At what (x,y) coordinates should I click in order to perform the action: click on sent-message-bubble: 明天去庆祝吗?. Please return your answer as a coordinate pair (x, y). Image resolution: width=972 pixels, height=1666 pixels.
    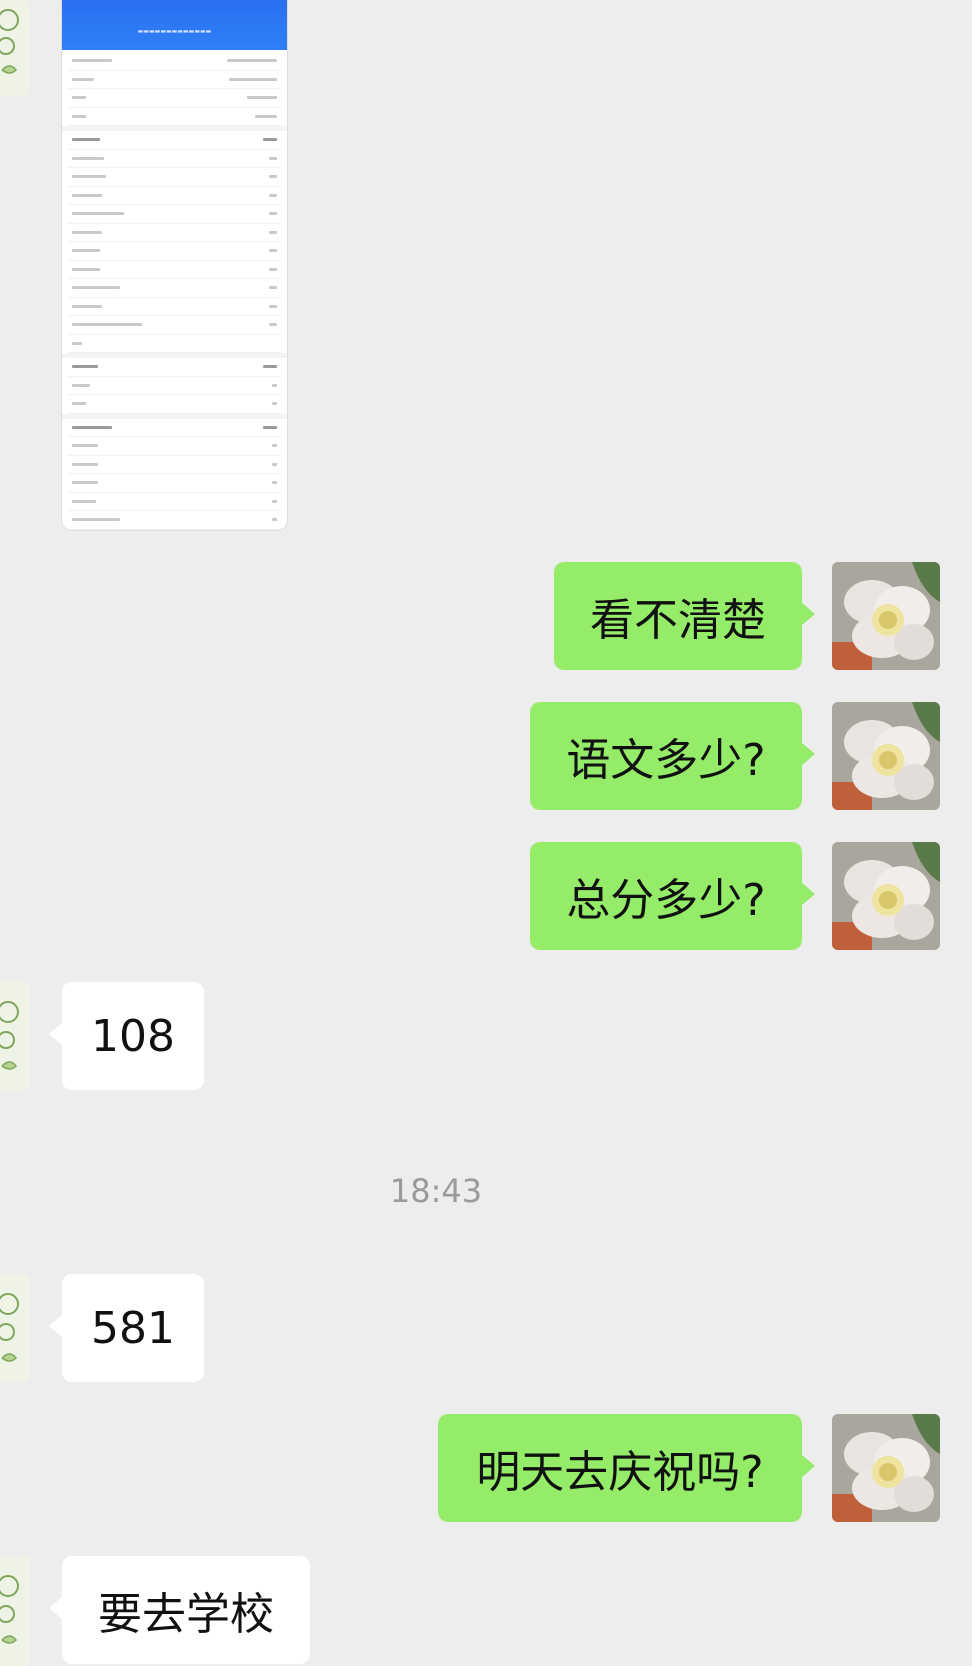
    Looking at the image, I should click on (626, 1468).